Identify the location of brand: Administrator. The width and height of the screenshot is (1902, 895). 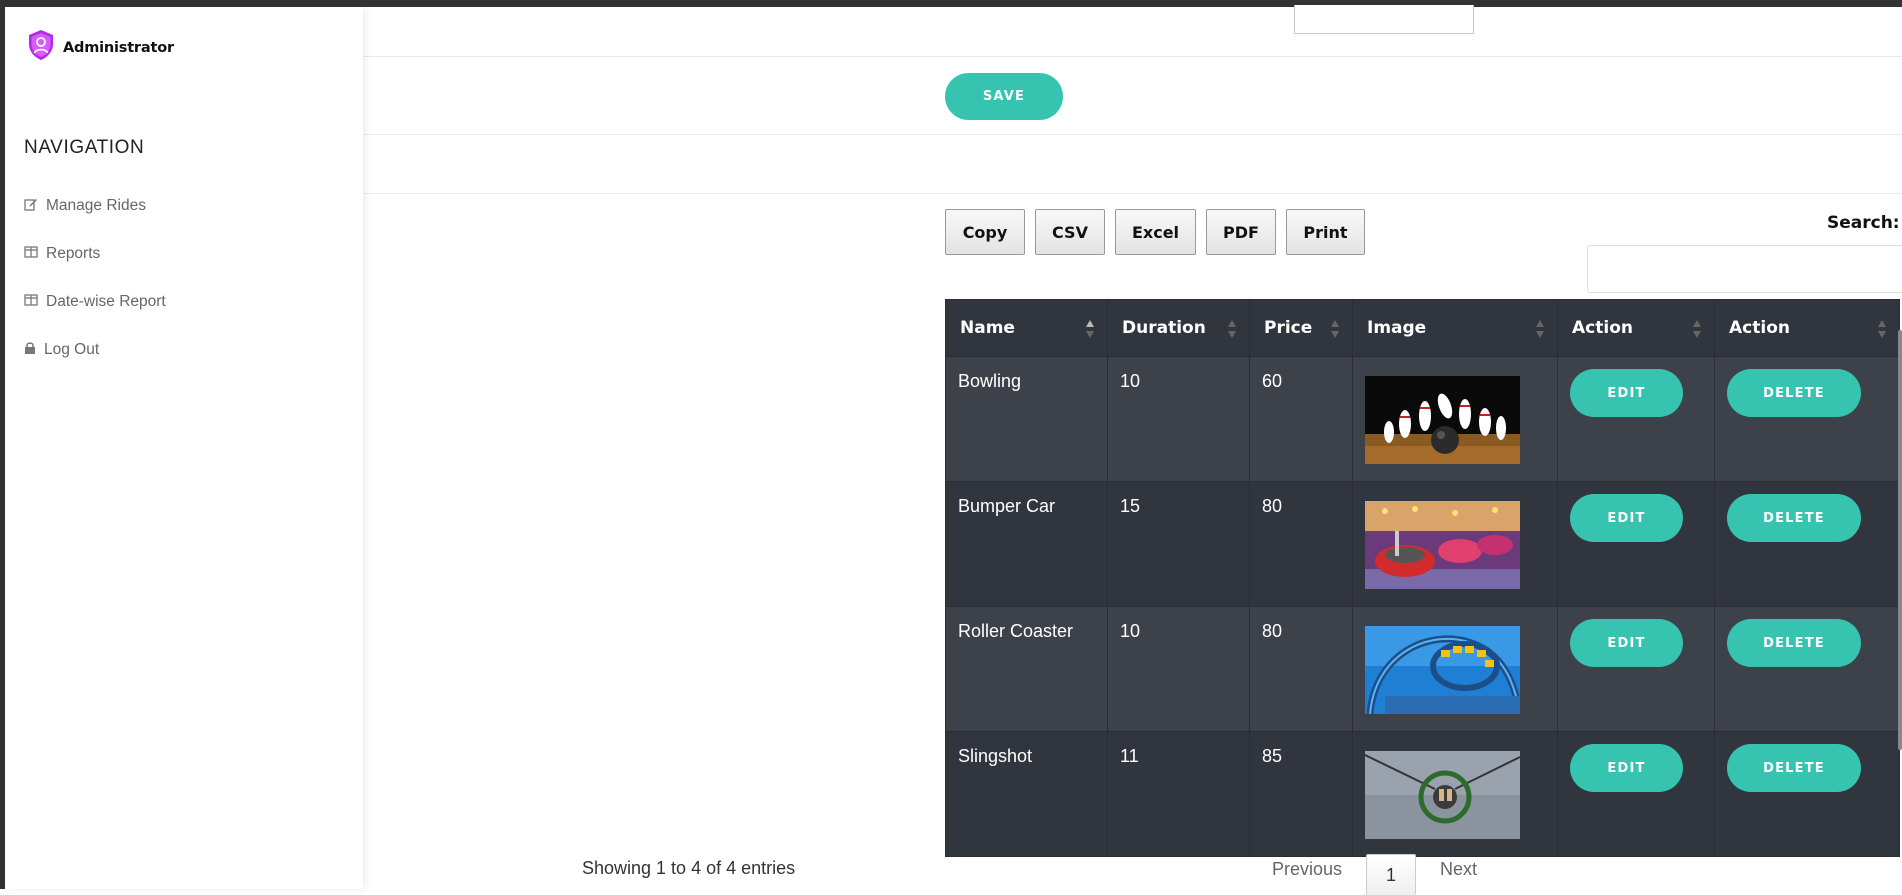
(100, 47).